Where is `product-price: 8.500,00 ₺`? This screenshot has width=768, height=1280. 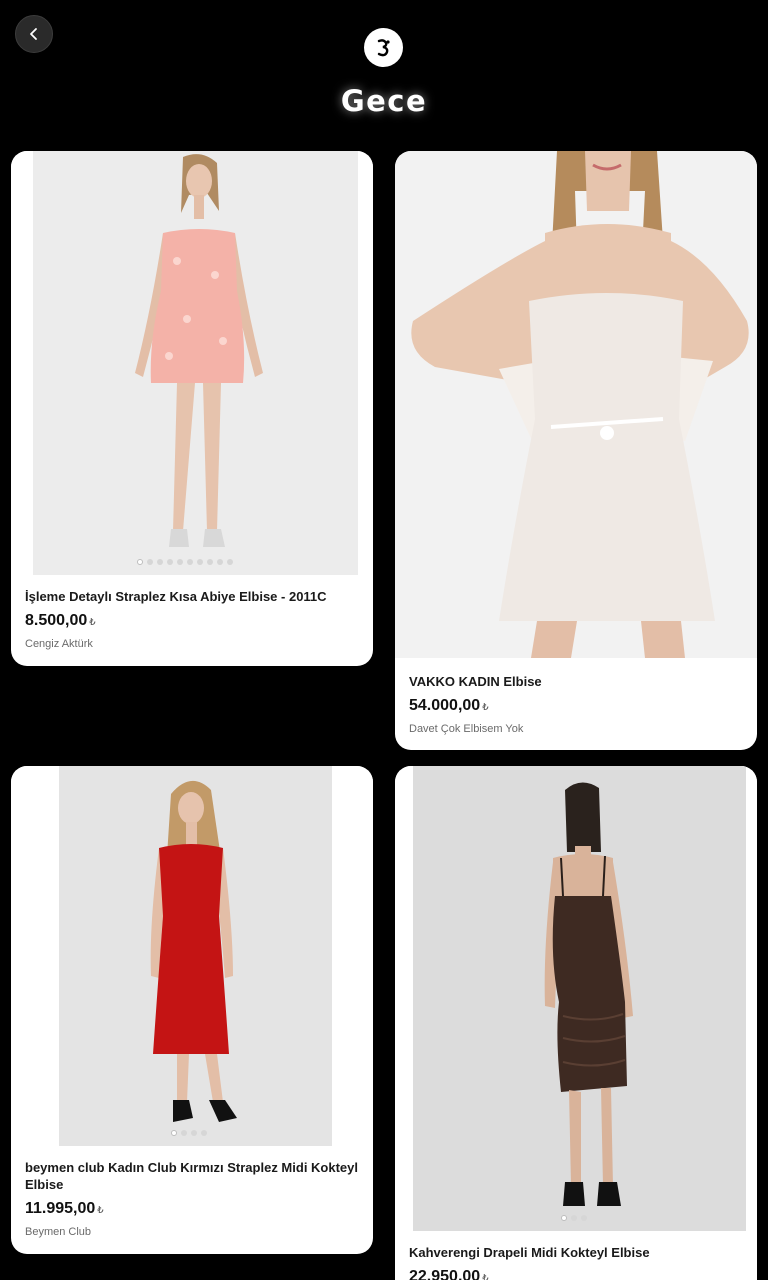
product-price: 8.500,00 ₺ is located at coordinates (192, 621).